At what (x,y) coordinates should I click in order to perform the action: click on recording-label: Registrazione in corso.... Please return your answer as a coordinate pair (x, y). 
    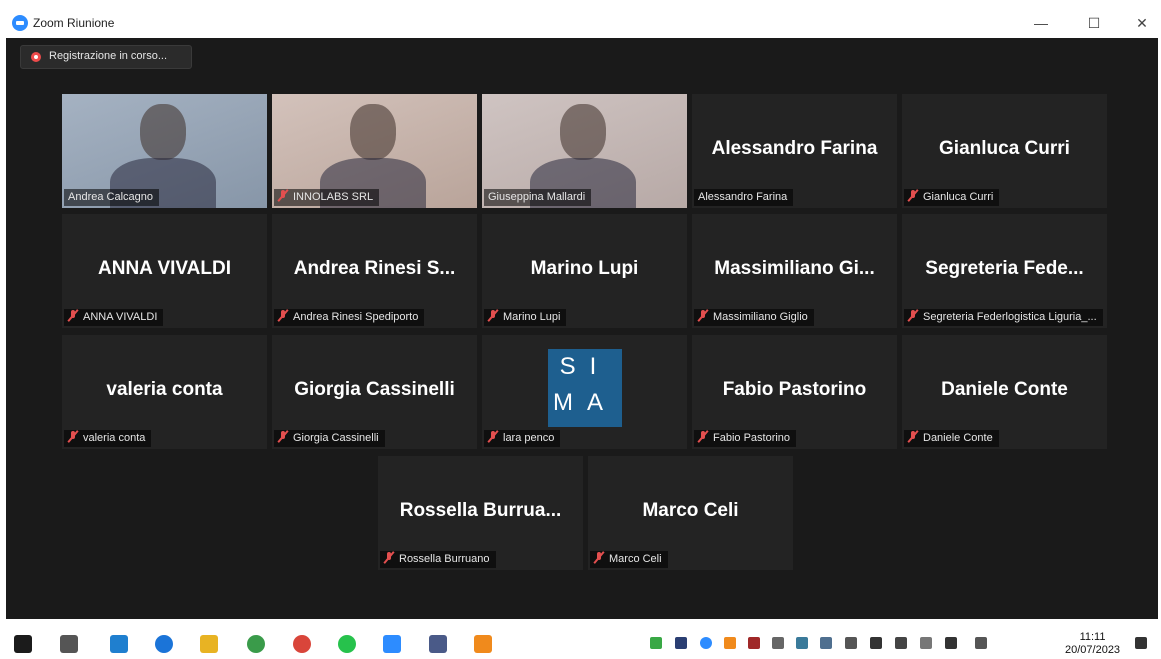
    Looking at the image, I should click on (108, 56).